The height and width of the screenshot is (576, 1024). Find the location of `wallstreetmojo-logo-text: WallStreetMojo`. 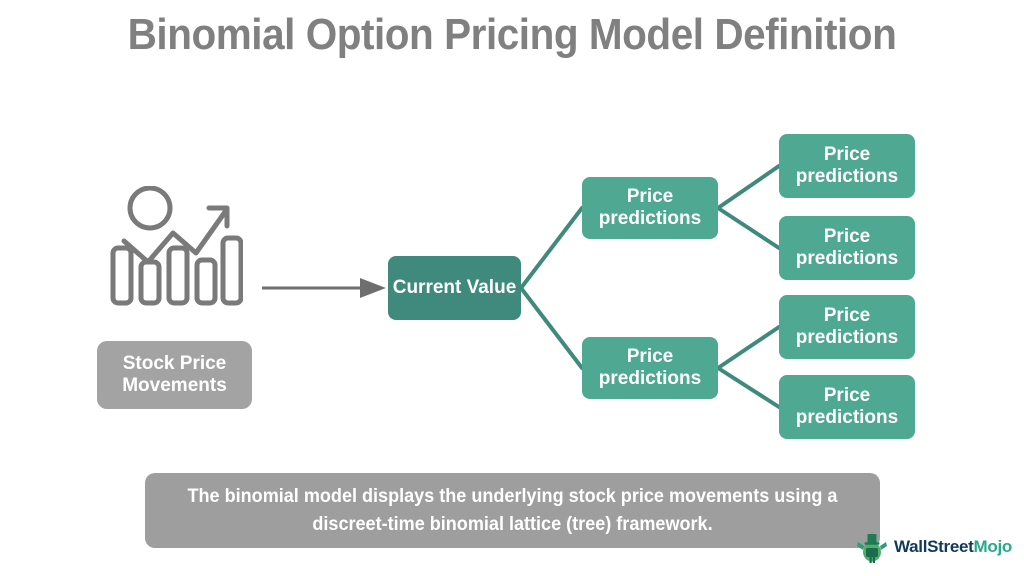

wallstreetmojo-logo-text: WallStreetMojo is located at coordinates (953, 547).